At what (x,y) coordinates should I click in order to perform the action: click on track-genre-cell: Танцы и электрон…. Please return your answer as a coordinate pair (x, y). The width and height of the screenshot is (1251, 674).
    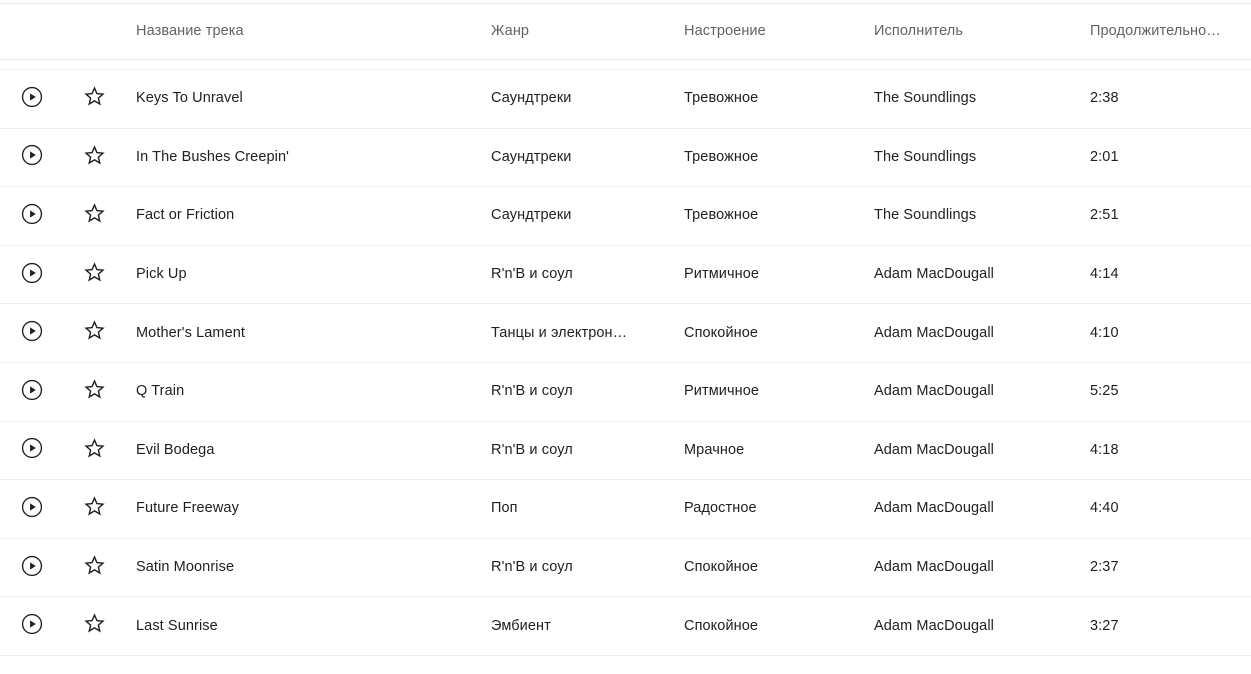
    Looking at the image, I should click on (559, 332).